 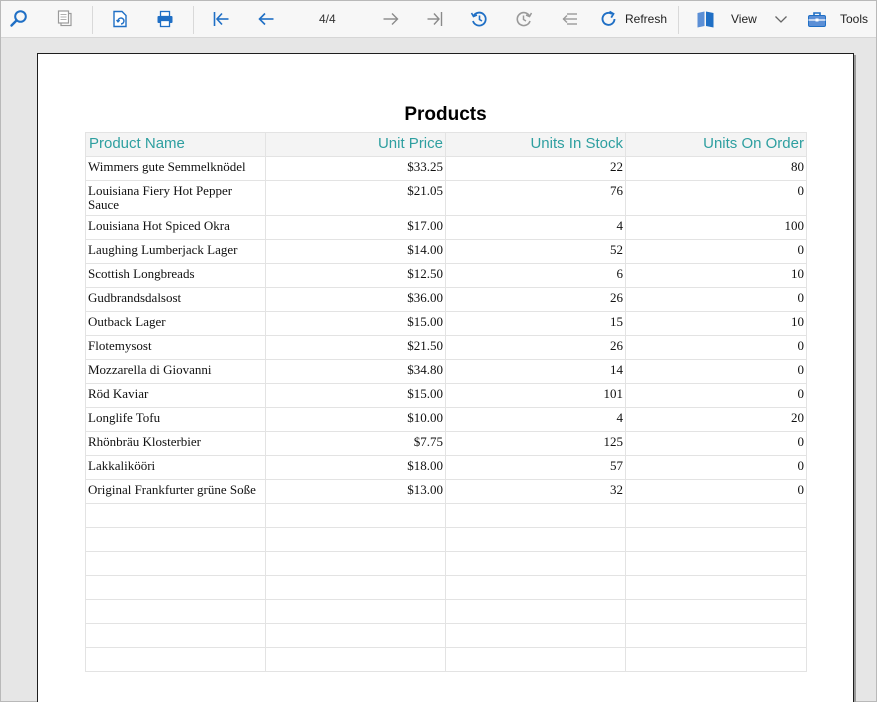 I want to click on table-row: Louisiana Hot Spiced Okra $17.00 4 100, so click(x=446, y=227).